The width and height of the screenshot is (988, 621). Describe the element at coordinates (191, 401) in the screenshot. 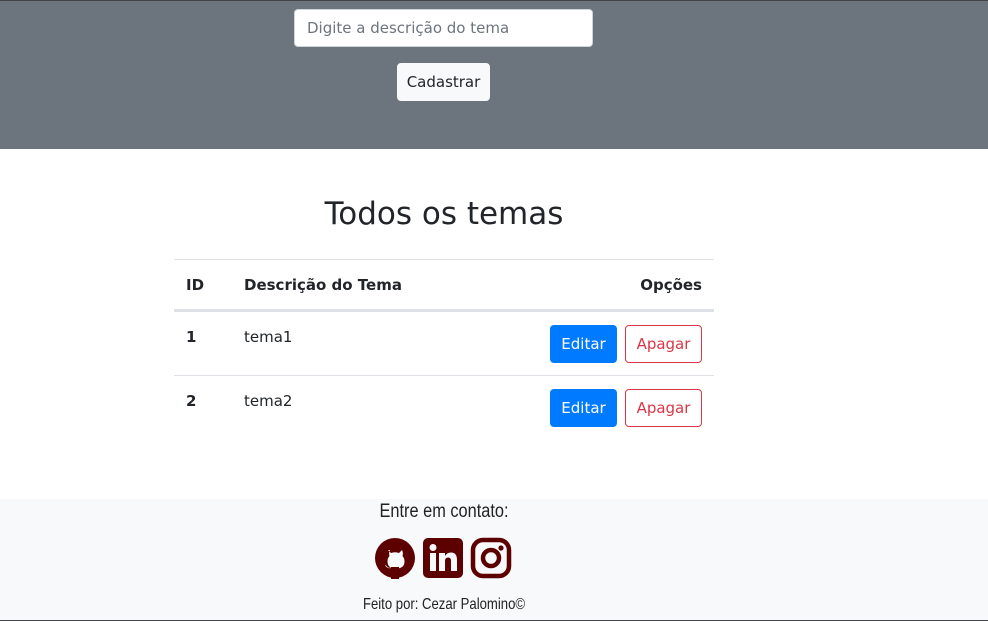

I see `row-id: 2` at that location.